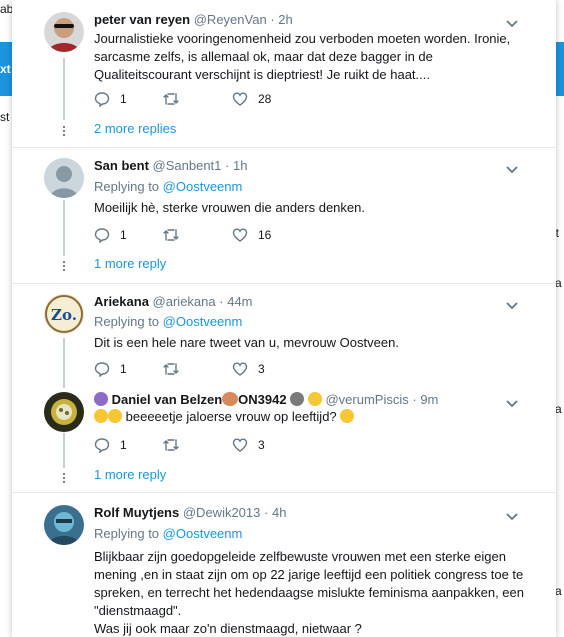 The width and height of the screenshot is (564, 637). Describe the element at coordinates (6, 9) in the screenshot. I see `background-left-fragment: ab` at that location.